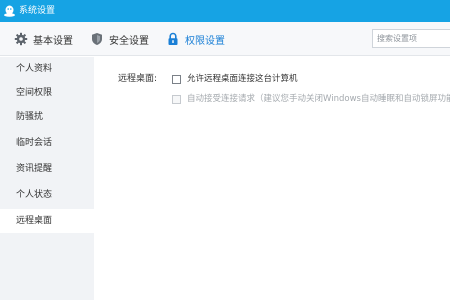 The width and height of the screenshot is (450, 300). Describe the element at coordinates (53, 41) in the screenshot. I see `tab-label: 基本设置` at that location.